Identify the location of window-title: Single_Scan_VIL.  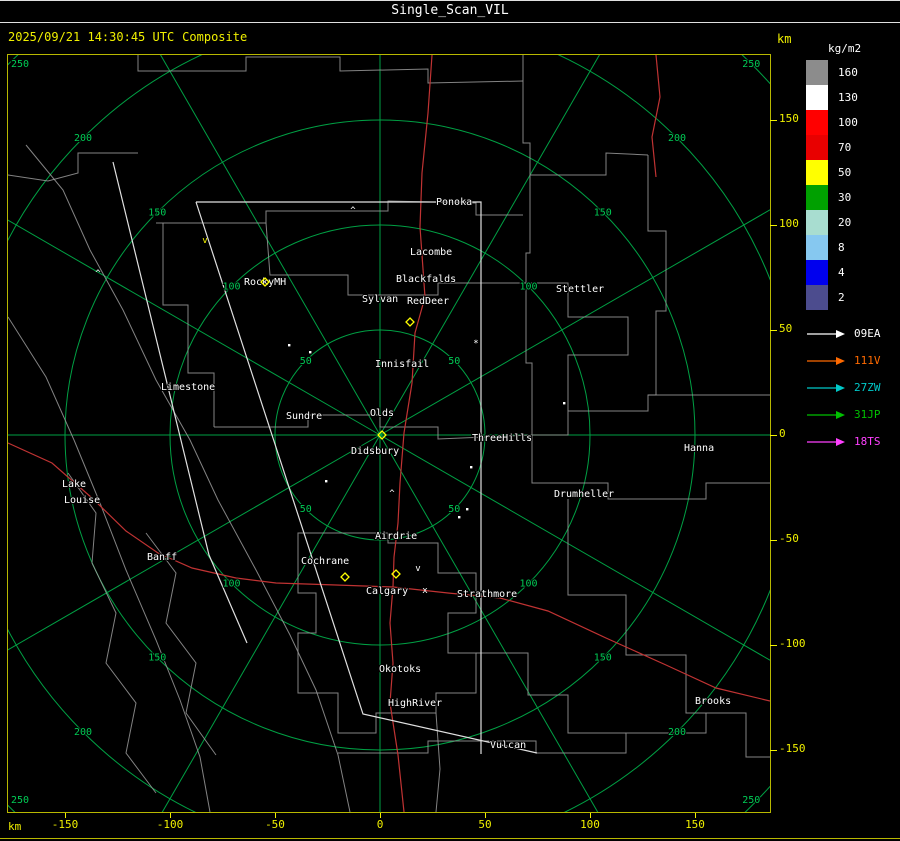
(450, 10).